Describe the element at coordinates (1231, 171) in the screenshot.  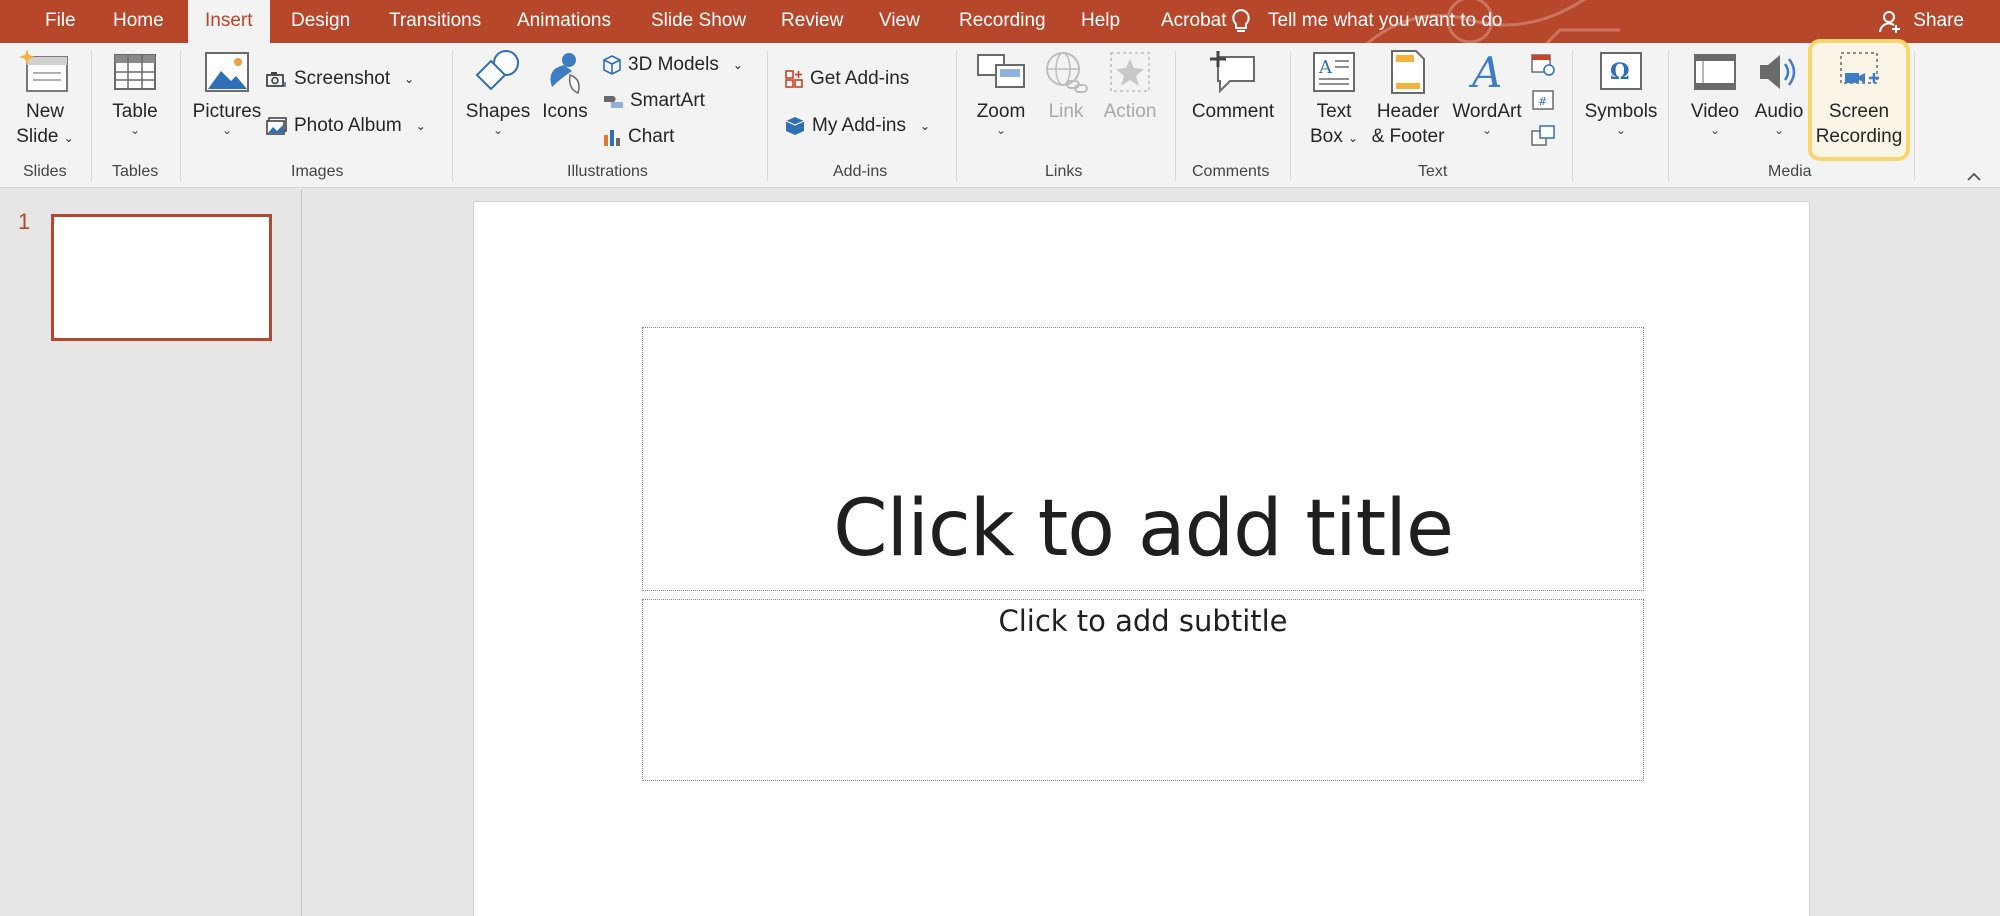
I see `group-label-comments: Comments` at that location.